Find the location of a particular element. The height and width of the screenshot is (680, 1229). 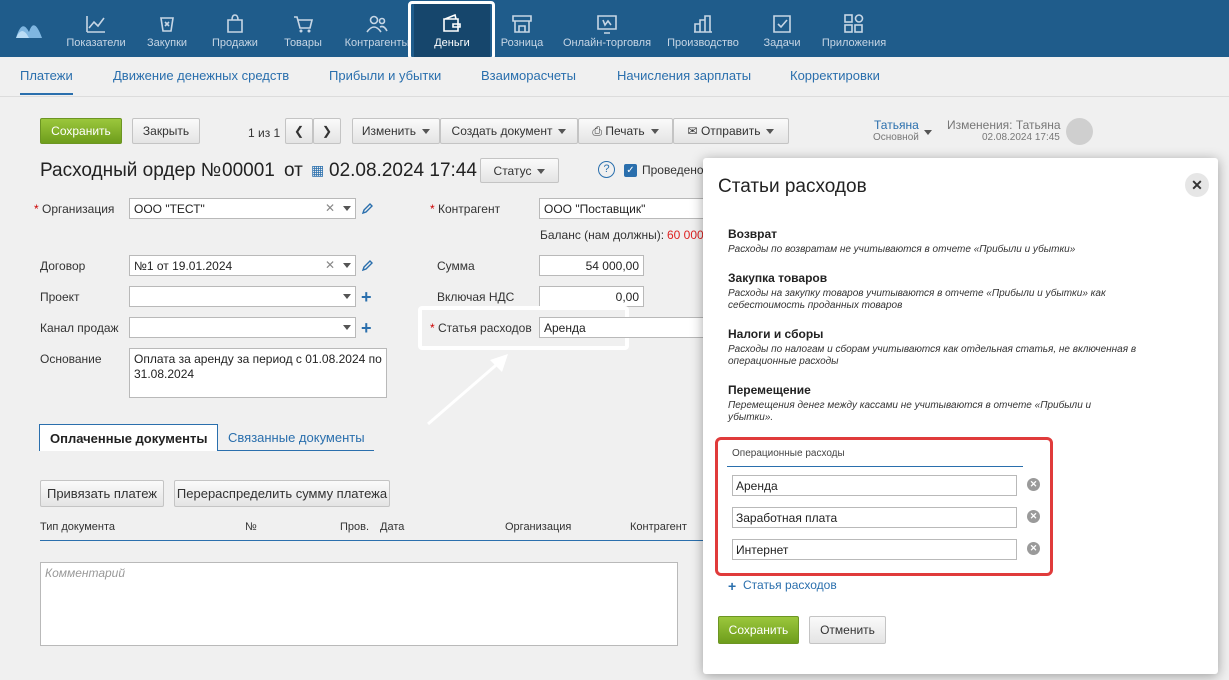

close-icon: ✕ is located at coordinates (1197, 185).